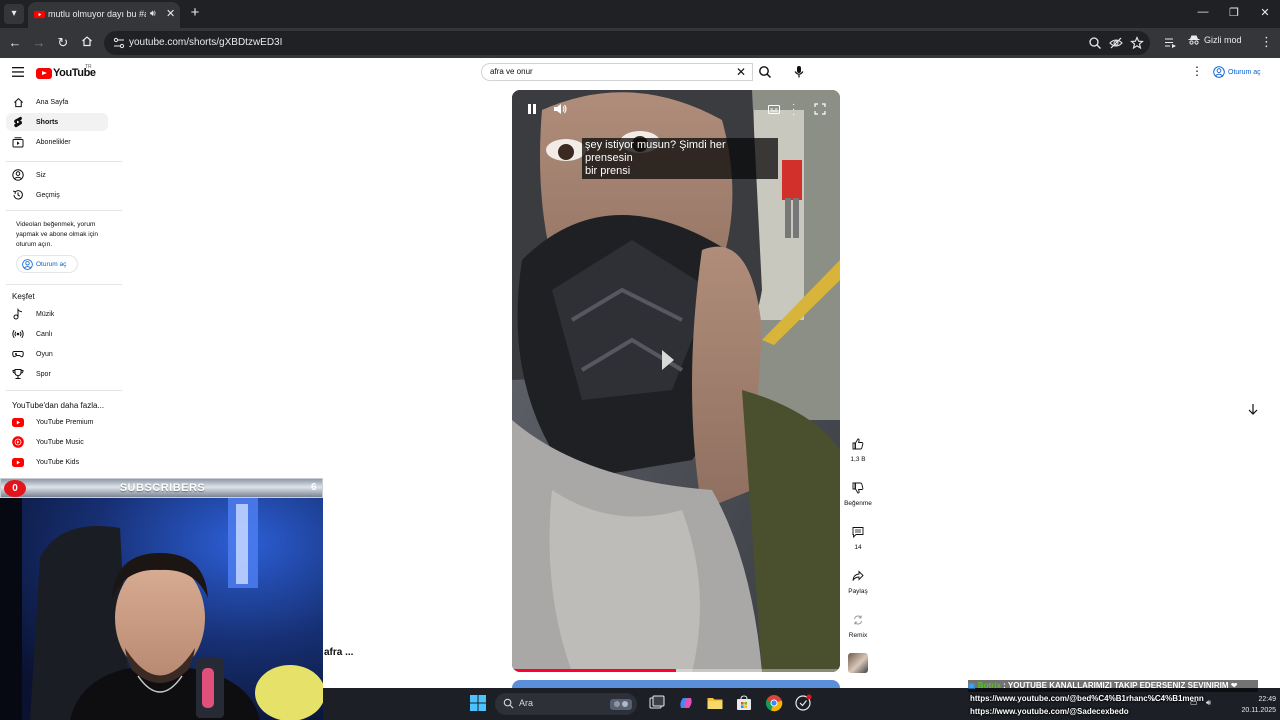 This screenshot has width=1280, height=720. Describe the element at coordinates (858, 635) in the screenshot. I see `remix-label: Remix` at that location.